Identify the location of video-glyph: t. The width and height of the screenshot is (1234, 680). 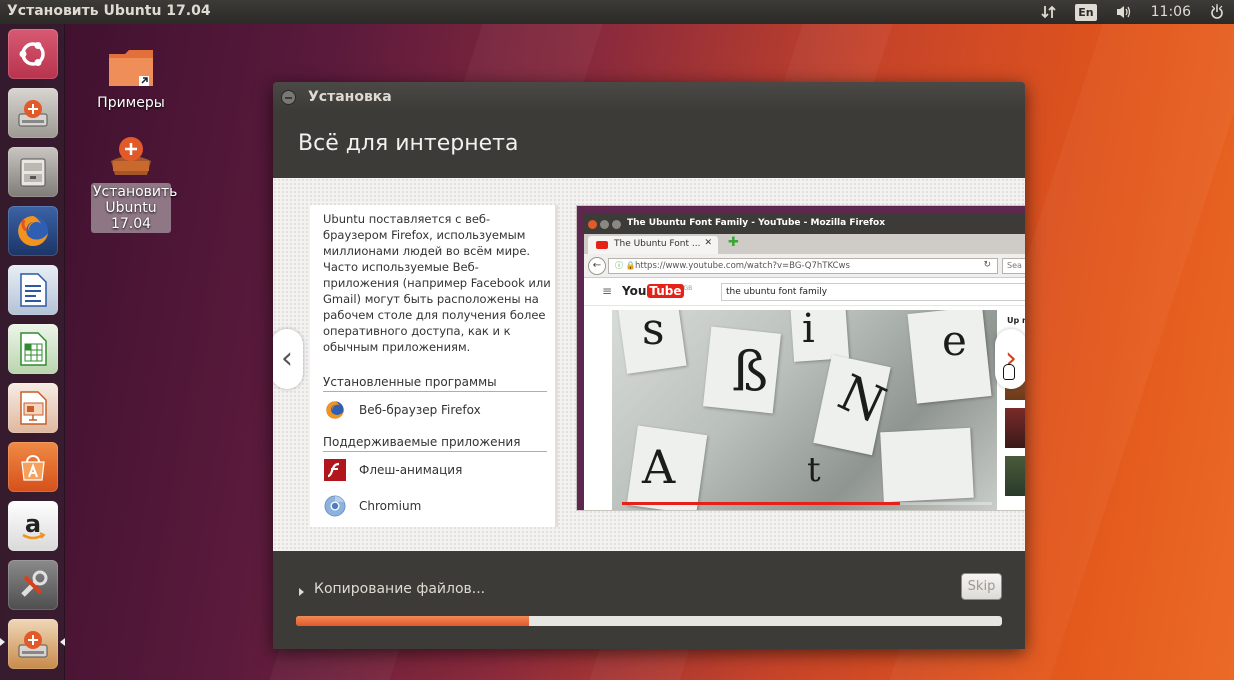
(814, 470).